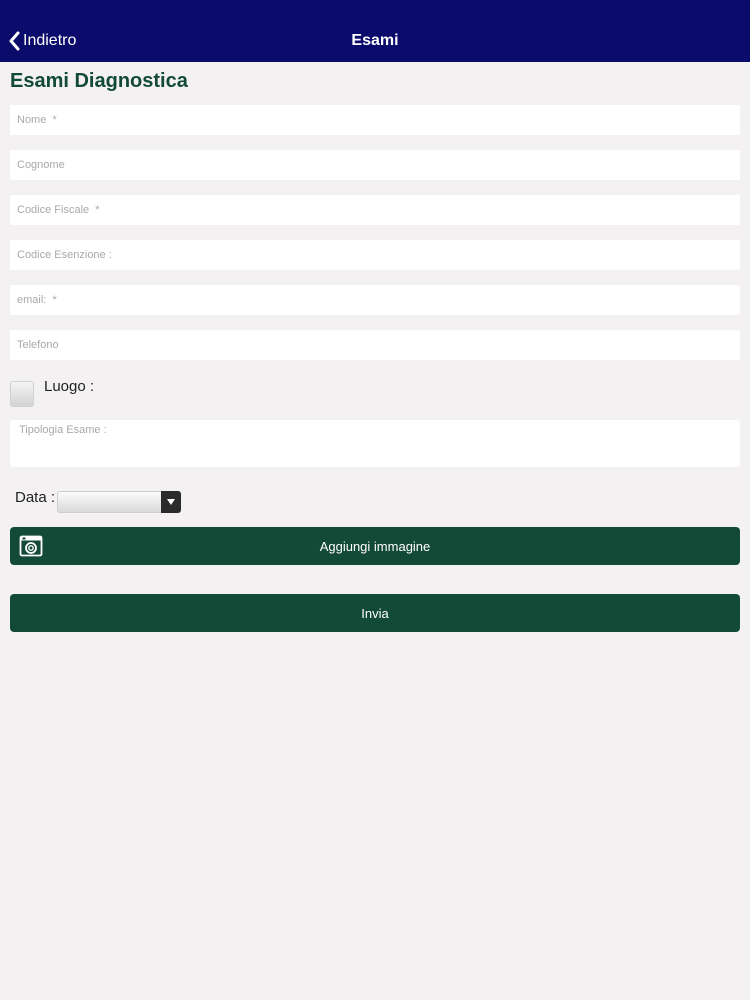  Describe the element at coordinates (22, 394) in the screenshot. I see `luogo-checkbox` at that location.